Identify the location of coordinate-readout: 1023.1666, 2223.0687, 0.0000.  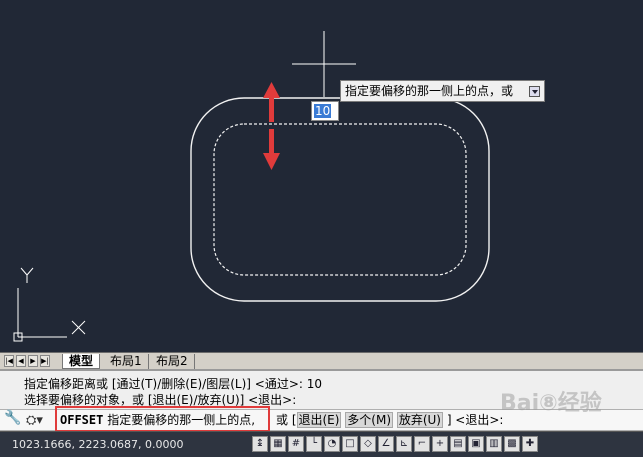
(98, 444).